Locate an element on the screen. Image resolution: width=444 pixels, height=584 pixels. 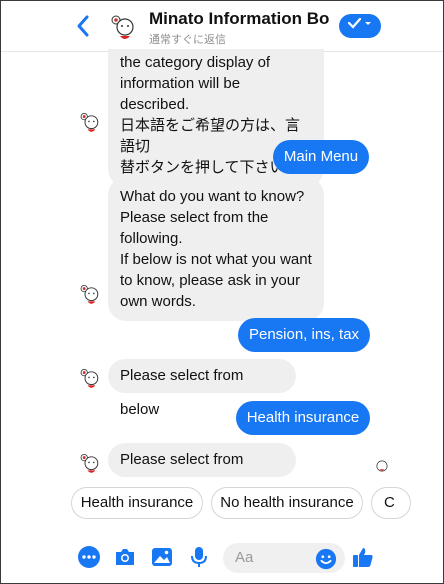
chat-header: Minato Information Bo... 通常すぐに返信 is located at coordinates (222, 26).